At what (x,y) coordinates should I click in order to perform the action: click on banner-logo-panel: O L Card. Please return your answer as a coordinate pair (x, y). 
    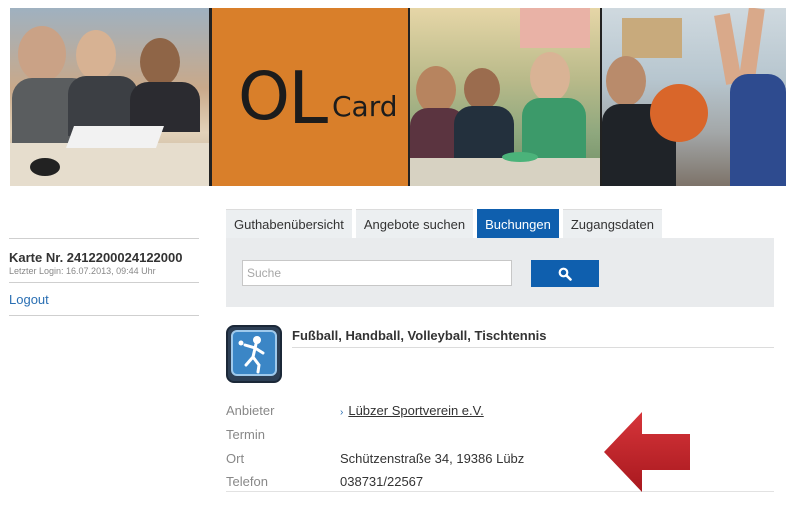
    Looking at the image, I should click on (310, 97).